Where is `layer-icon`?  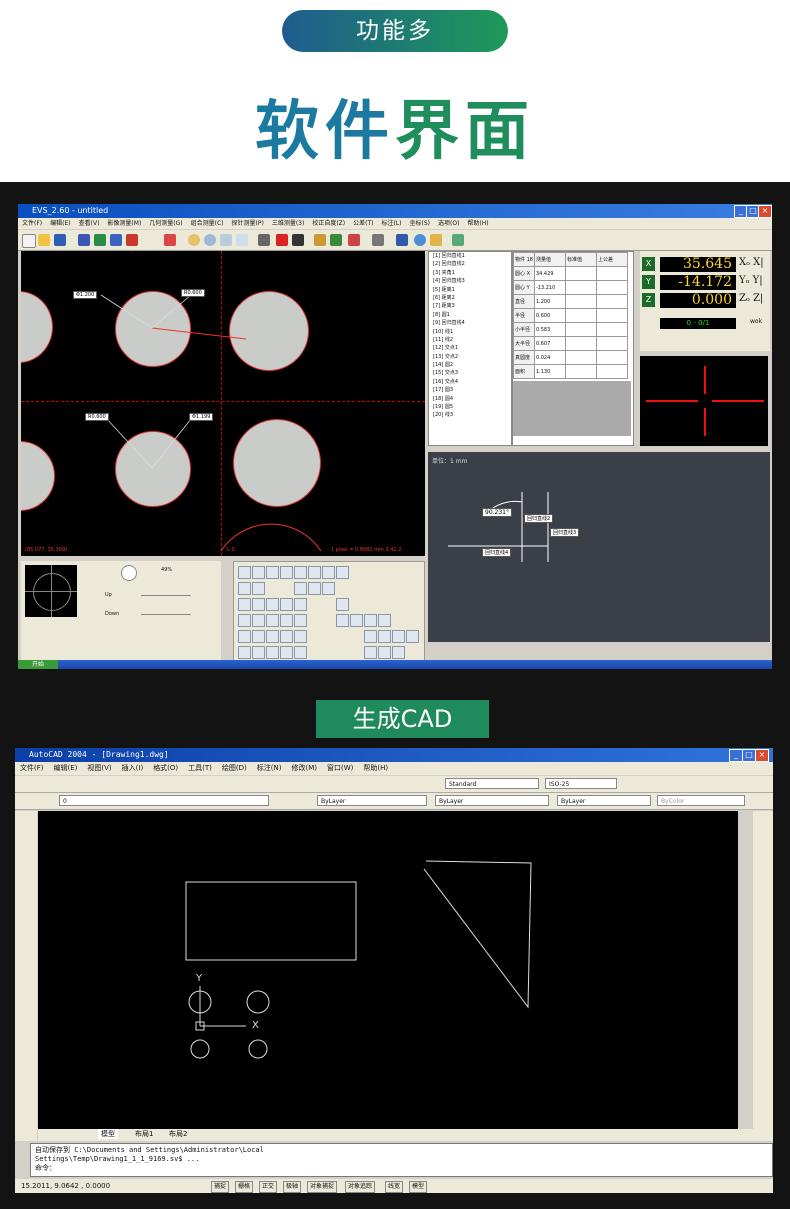
layer-icon is located at coordinates (402, 240).